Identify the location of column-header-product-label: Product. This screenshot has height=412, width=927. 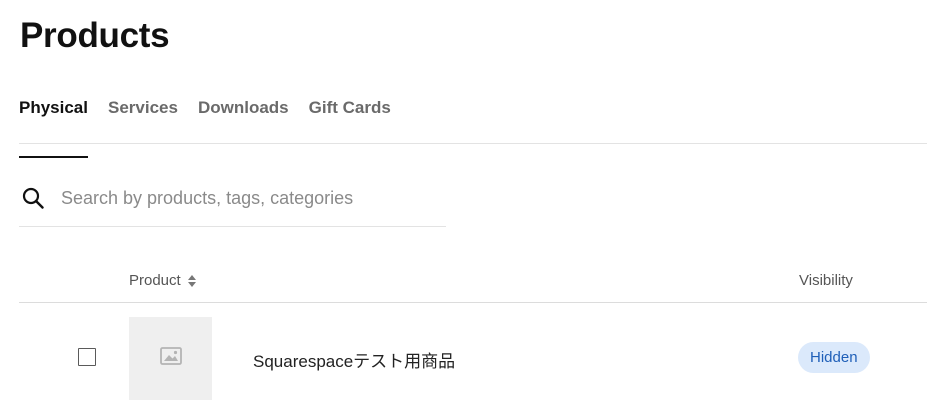
(155, 280).